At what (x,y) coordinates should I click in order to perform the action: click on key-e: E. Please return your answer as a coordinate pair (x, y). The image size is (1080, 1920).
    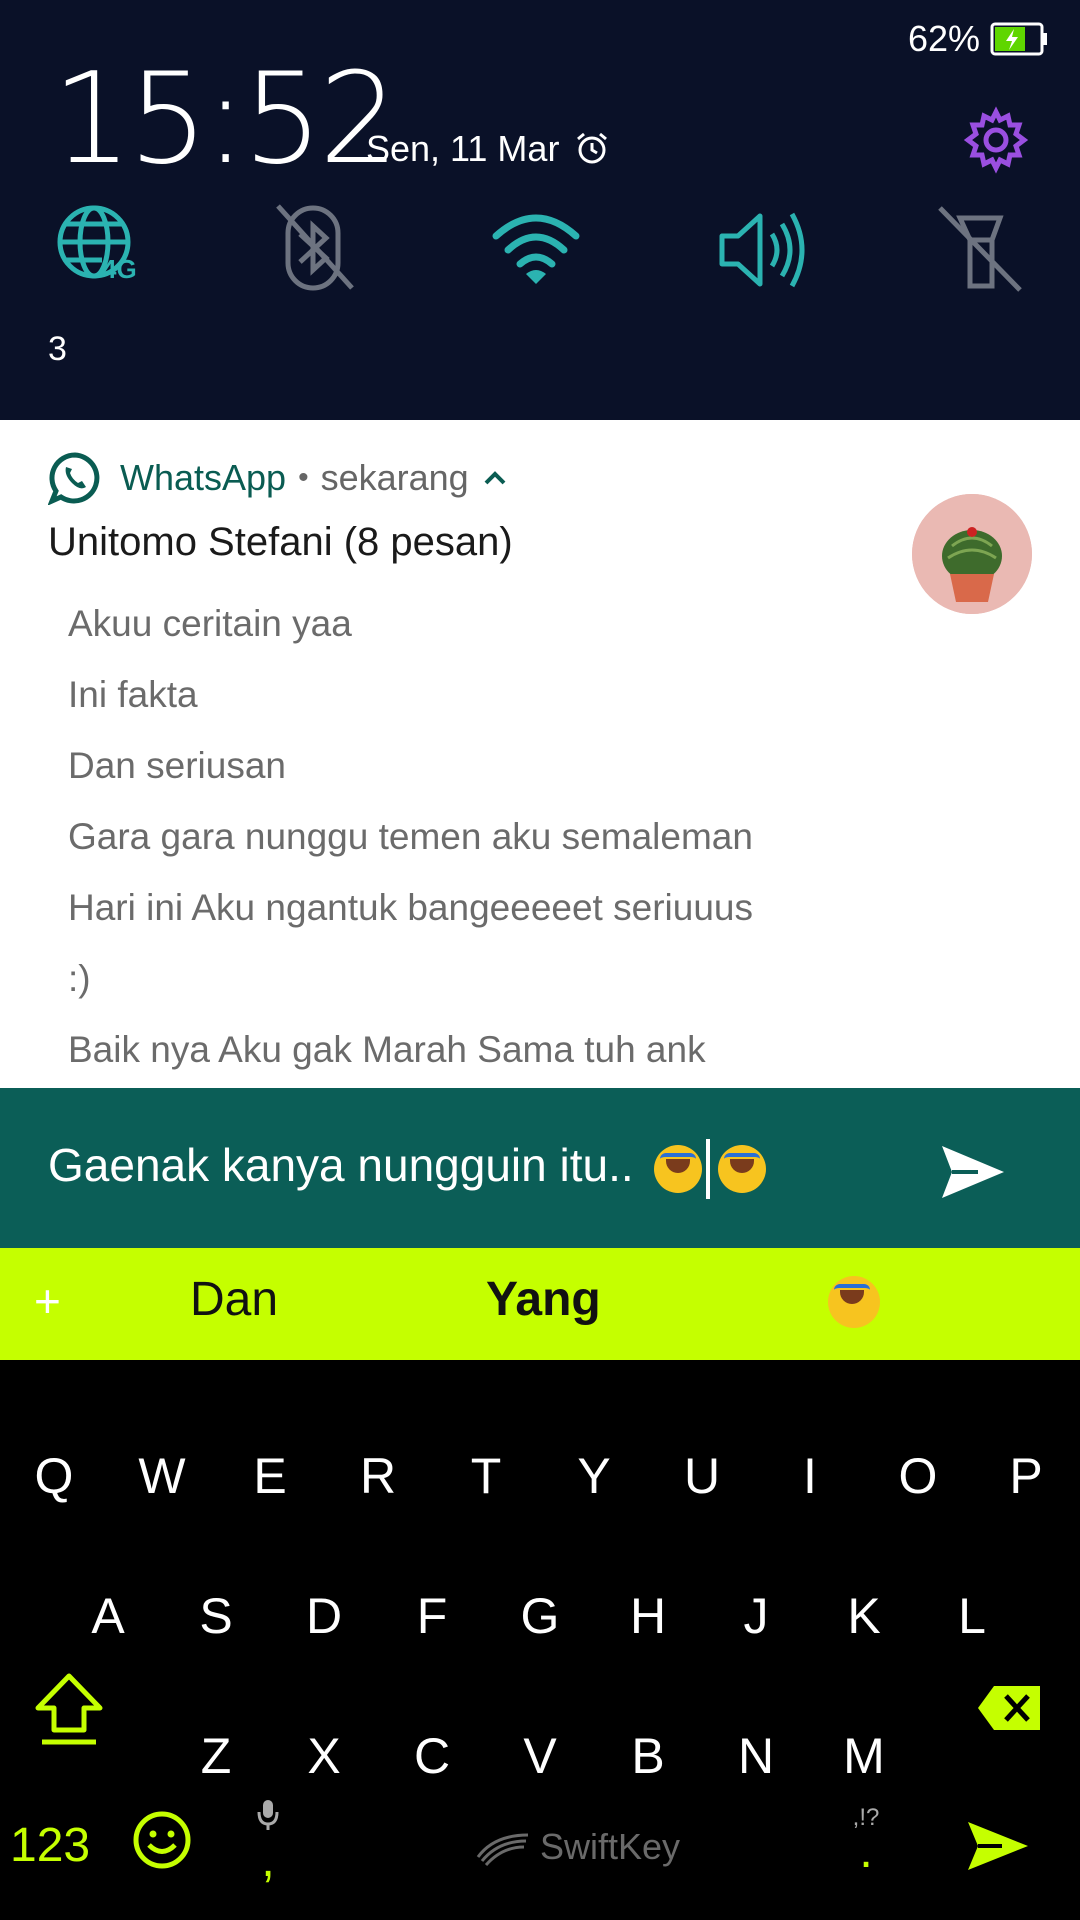
    Looking at the image, I should click on (270, 1476).